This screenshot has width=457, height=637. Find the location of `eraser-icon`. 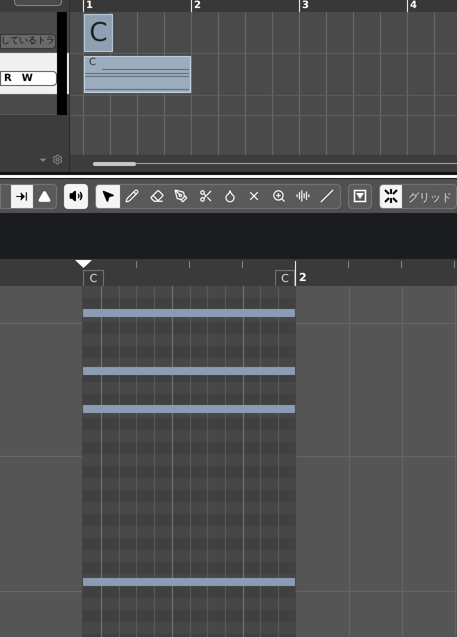

eraser-icon is located at coordinates (157, 196).